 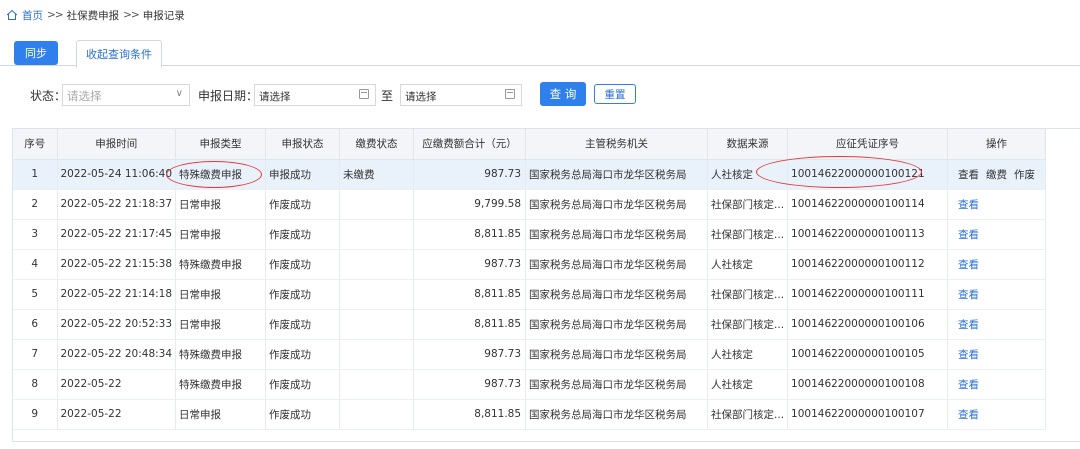 What do you see at coordinates (868, 294) in the screenshot?
I see `cell-voucher: 10014622000000100111` at bounding box center [868, 294].